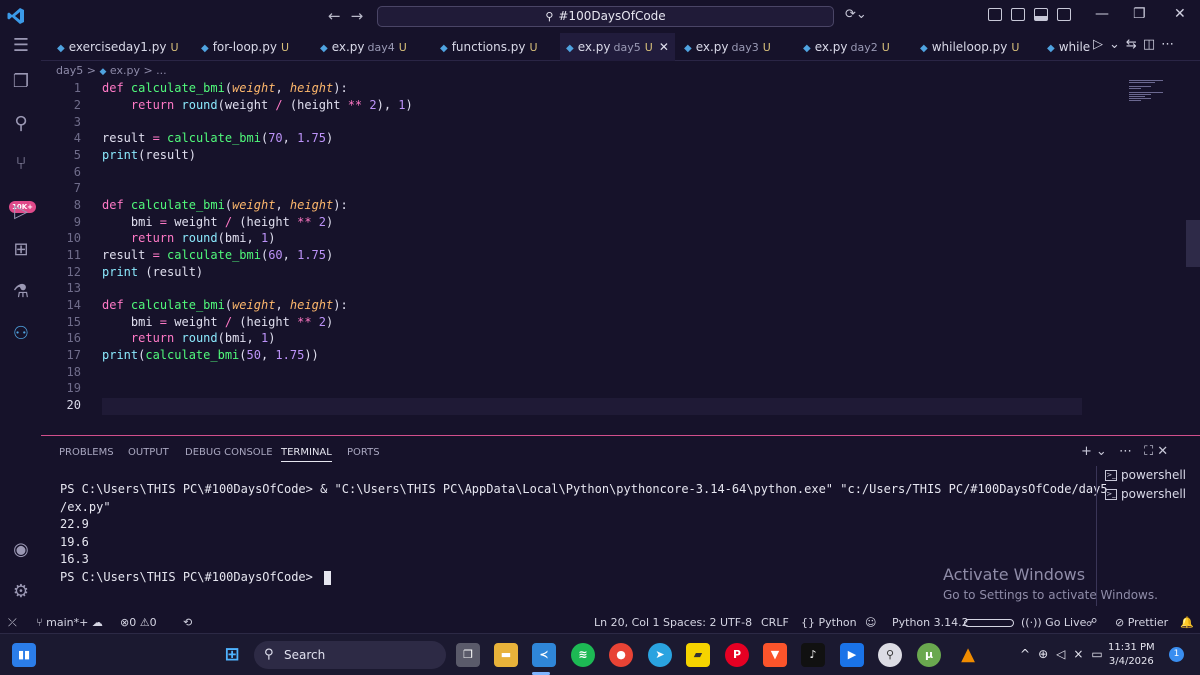  What do you see at coordinates (813, 655) in the screenshot?
I see `tiktok-icon: ♪` at bounding box center [813, 655].